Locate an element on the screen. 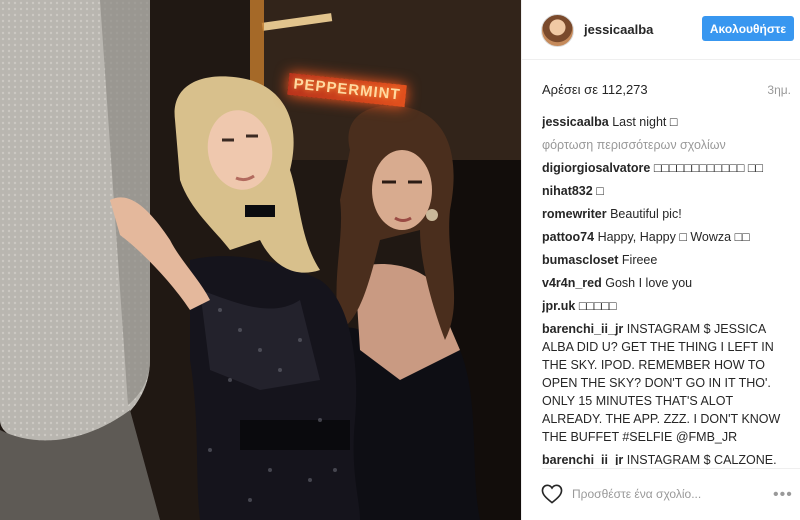 This screenshot has width=800, height=520. heart-icon is located at coordinates (552, 494).